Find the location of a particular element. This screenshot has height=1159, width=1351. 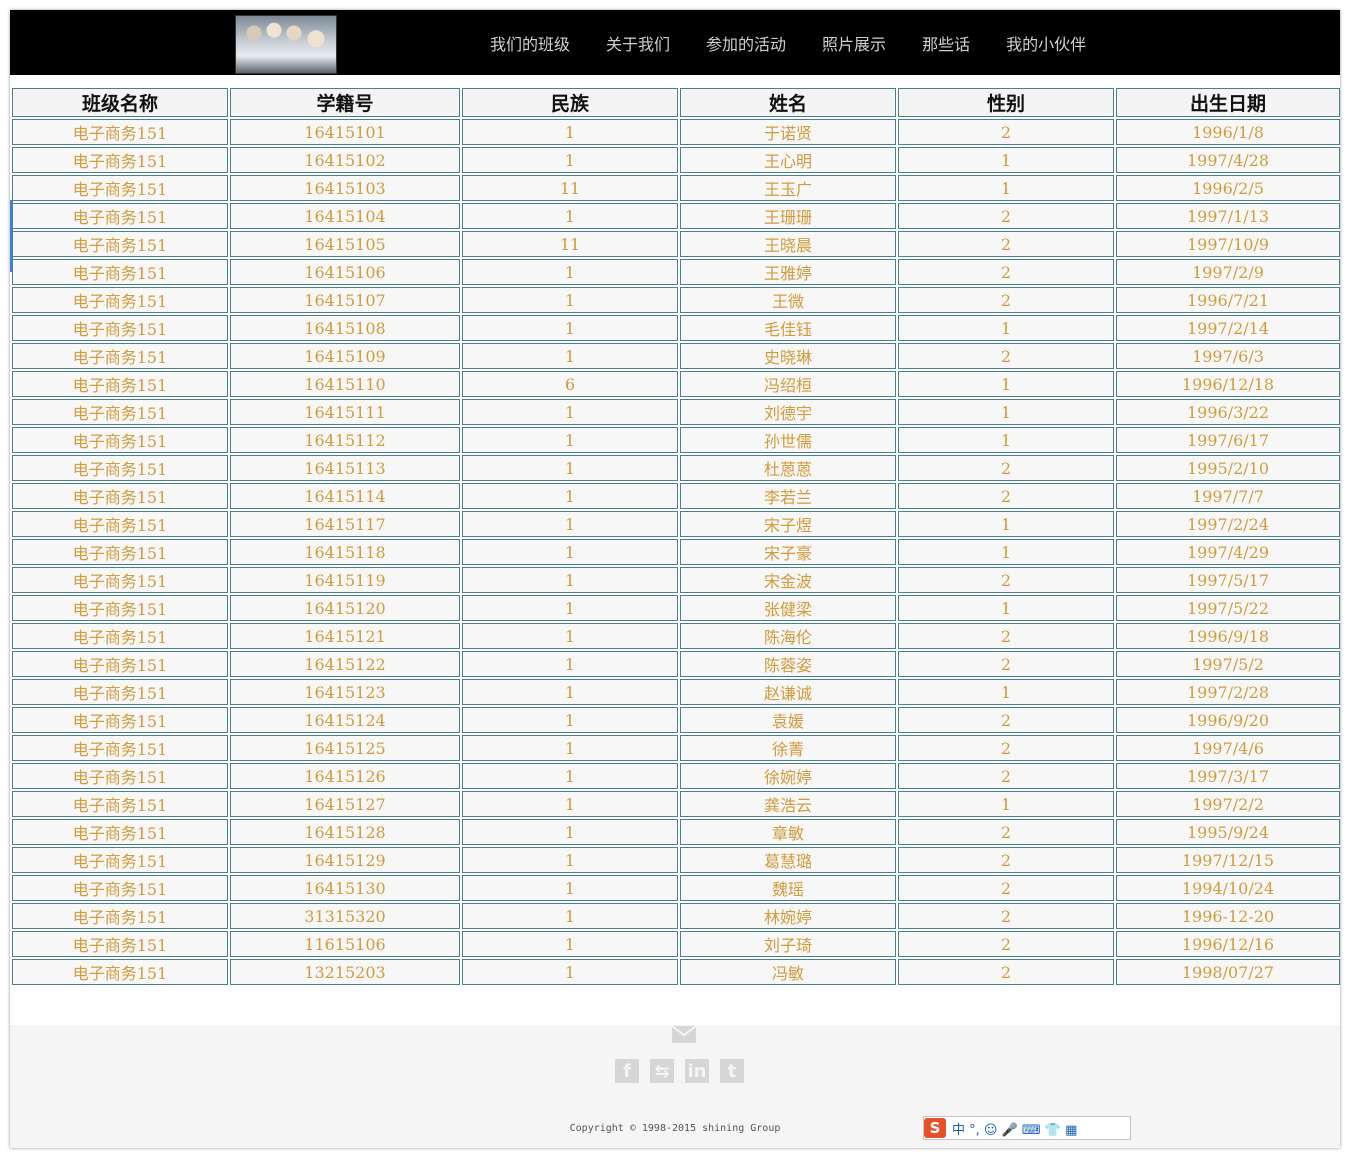

cell-student-id: 16415102 is located at coordinates (345, 160).